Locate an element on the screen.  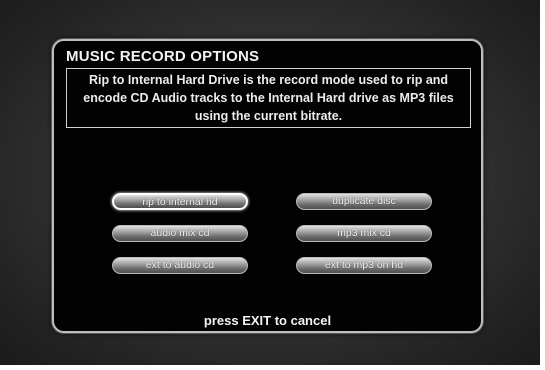
rip-to-internal-hd-button: rip to internal hd is located at coordinates (180, 201).